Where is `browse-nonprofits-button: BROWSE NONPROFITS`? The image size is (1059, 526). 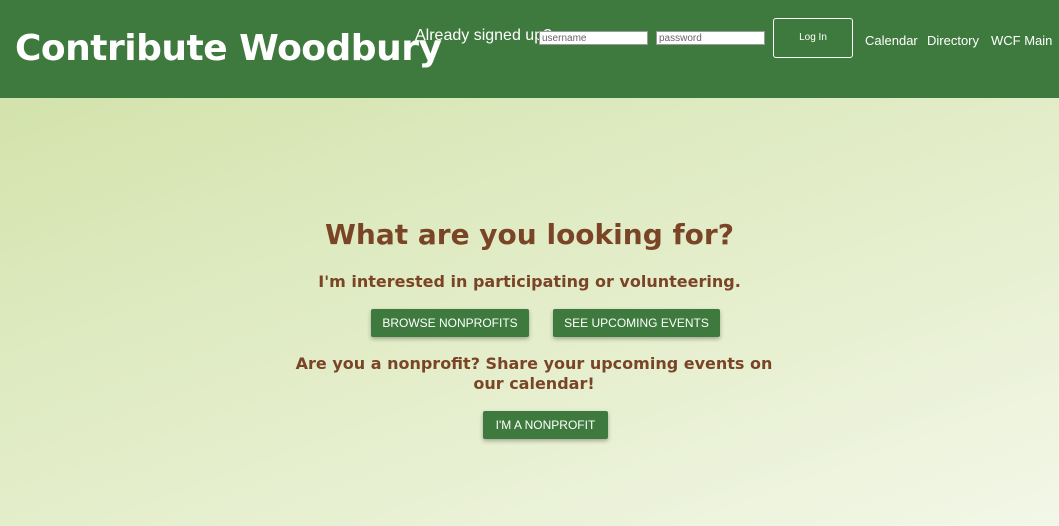 browse-nonprofits-button: BROWSE NONPROFITS is located at coordinates (450, 323).